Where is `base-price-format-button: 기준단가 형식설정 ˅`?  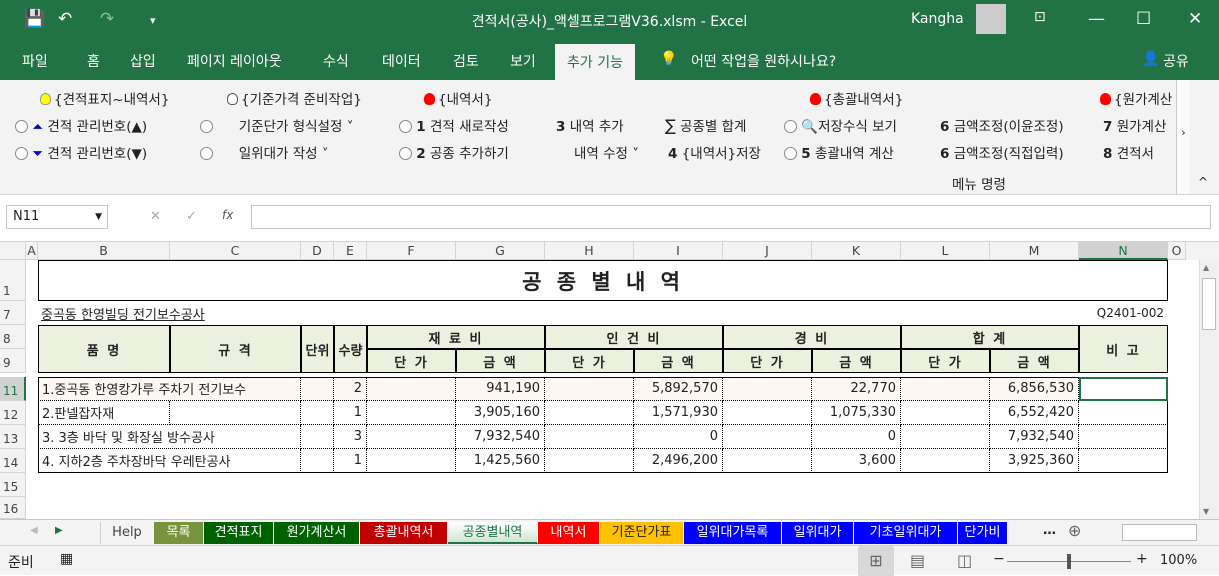 base-price-format-button: 기준단가 형식설정 ˅ is located at coordinates (276, 125).